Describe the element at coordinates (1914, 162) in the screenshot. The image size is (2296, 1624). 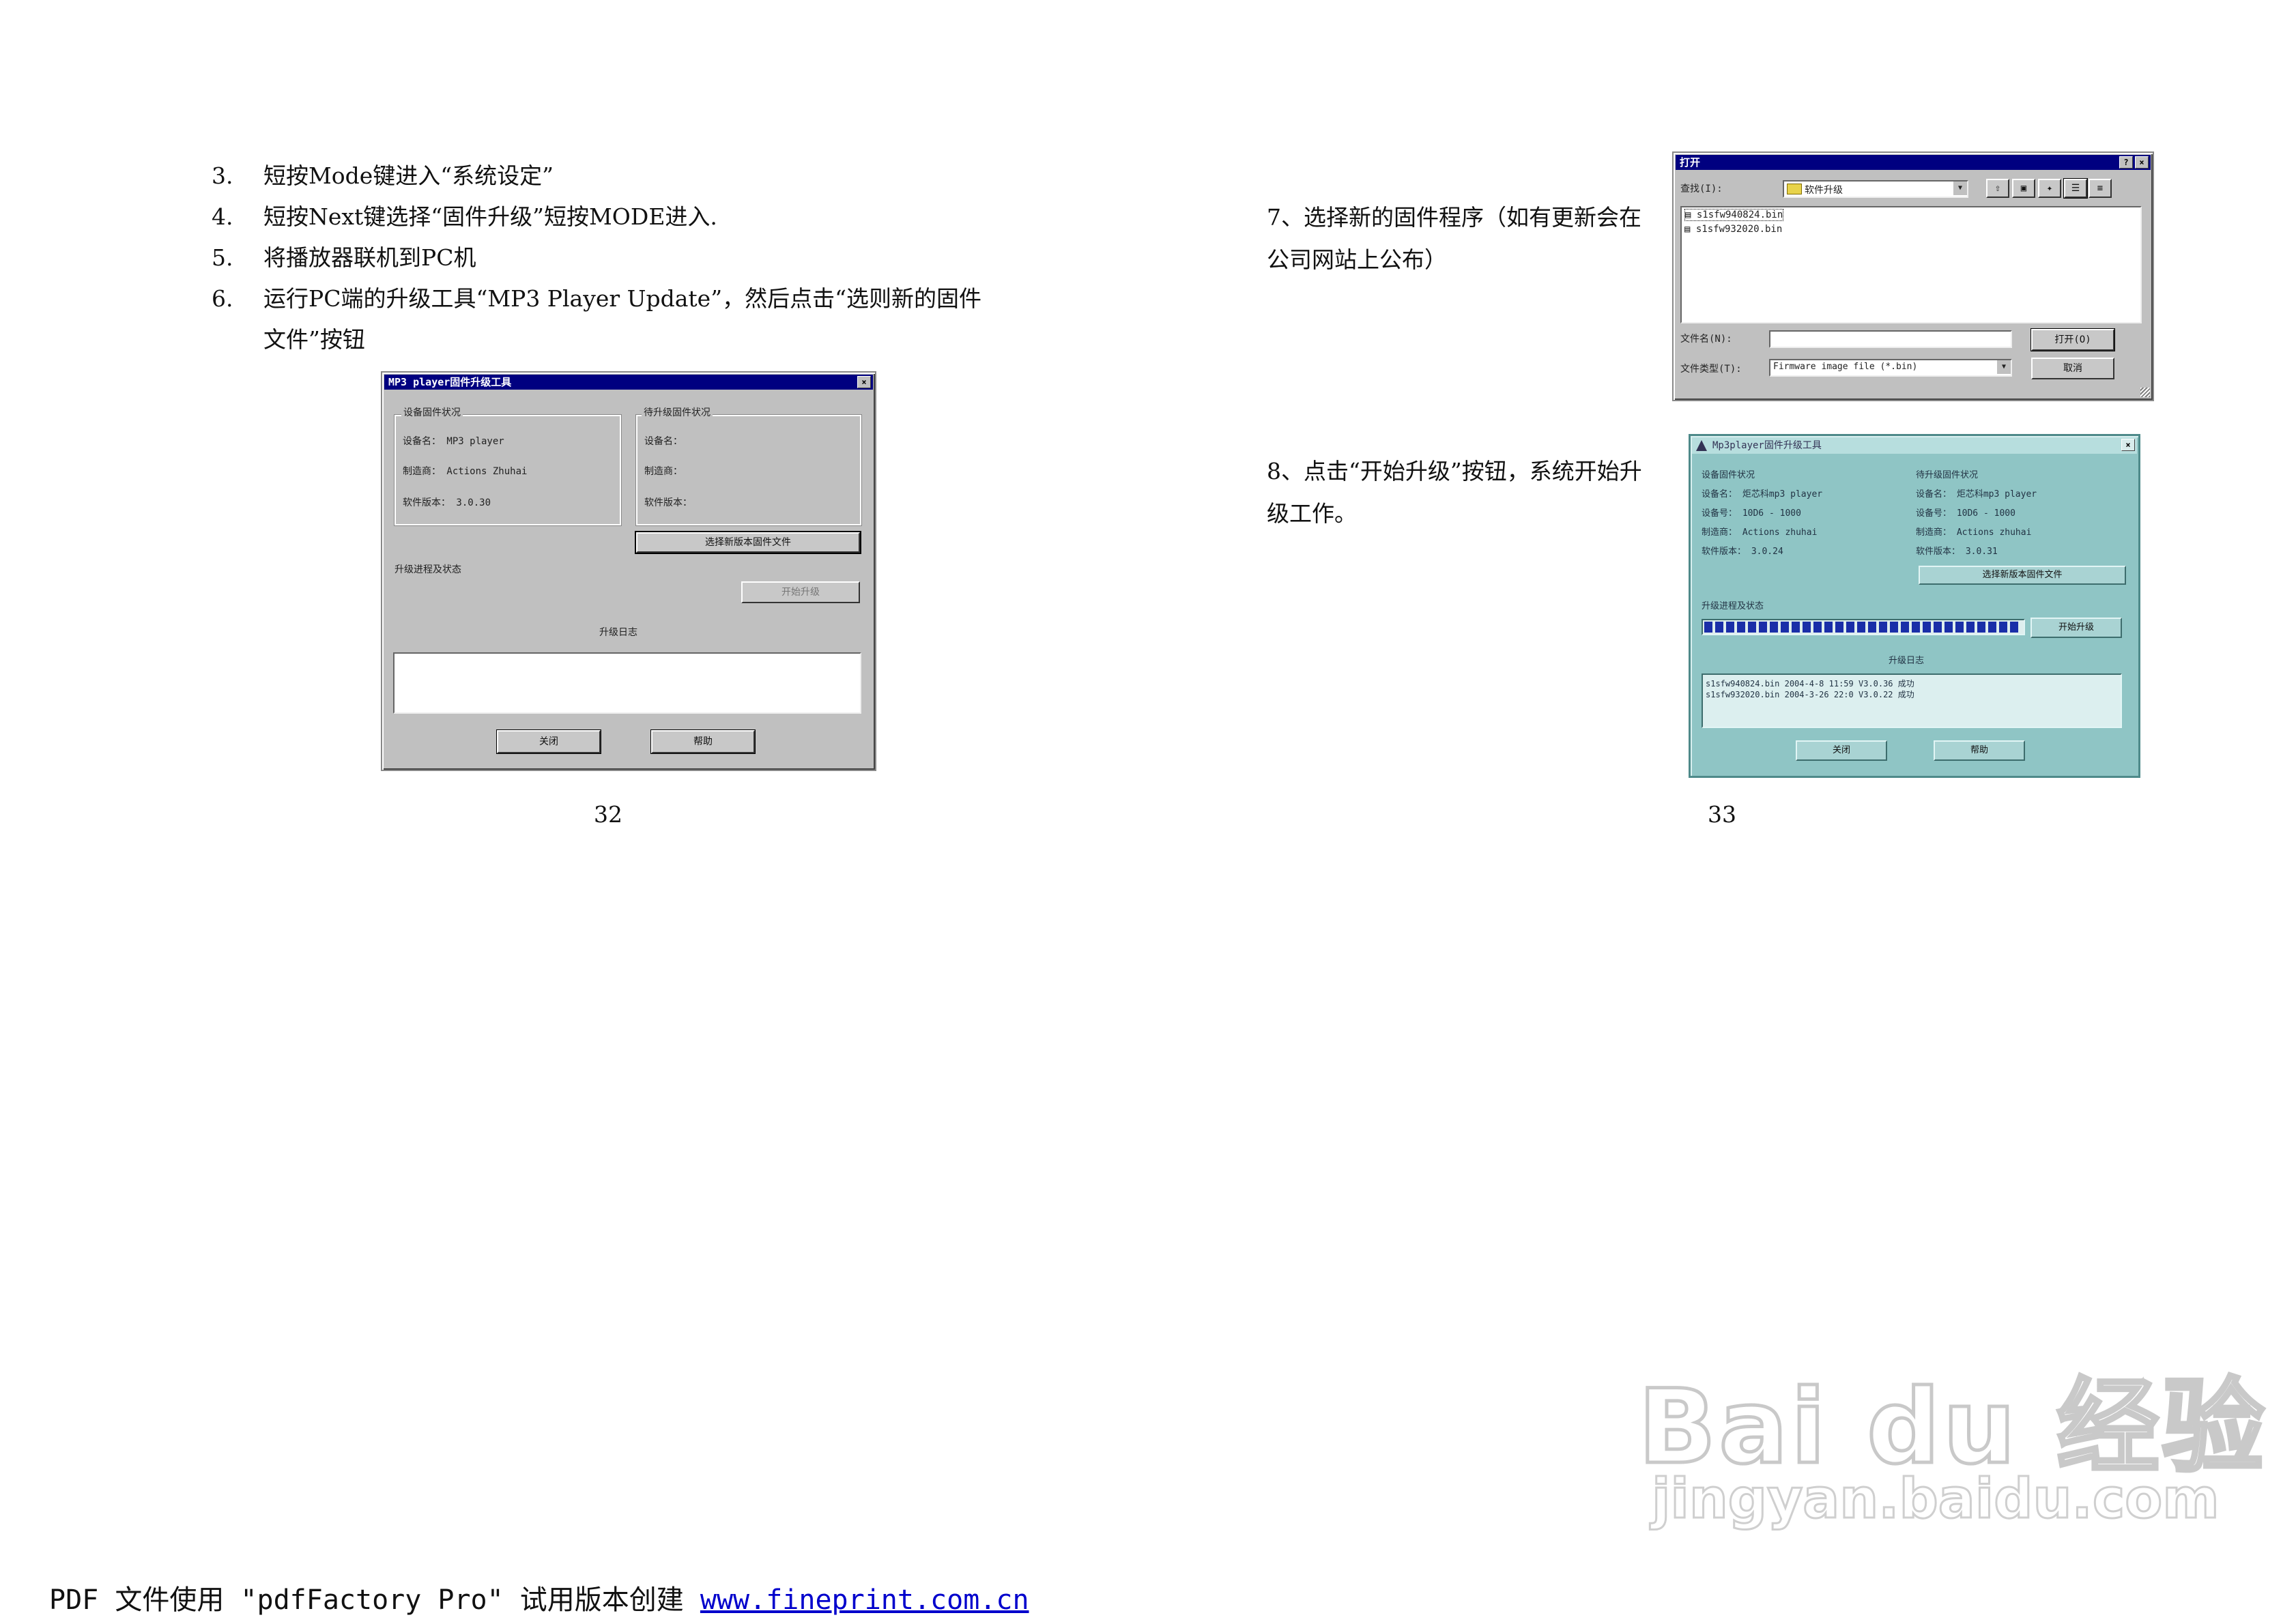
I see `open-dialog-titlebar: 打开 × ?` at that location.